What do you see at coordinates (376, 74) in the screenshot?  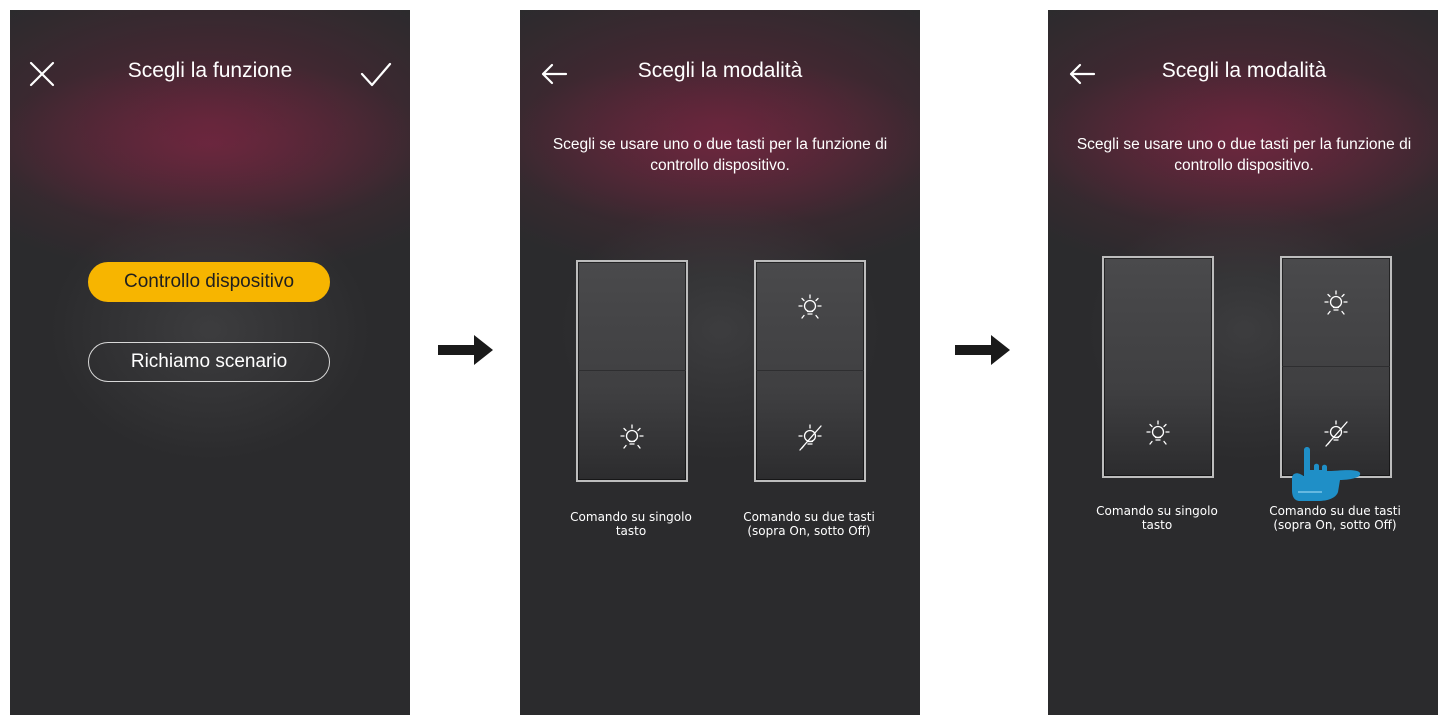 I see `check-icon` at bounding box center [376, 74].